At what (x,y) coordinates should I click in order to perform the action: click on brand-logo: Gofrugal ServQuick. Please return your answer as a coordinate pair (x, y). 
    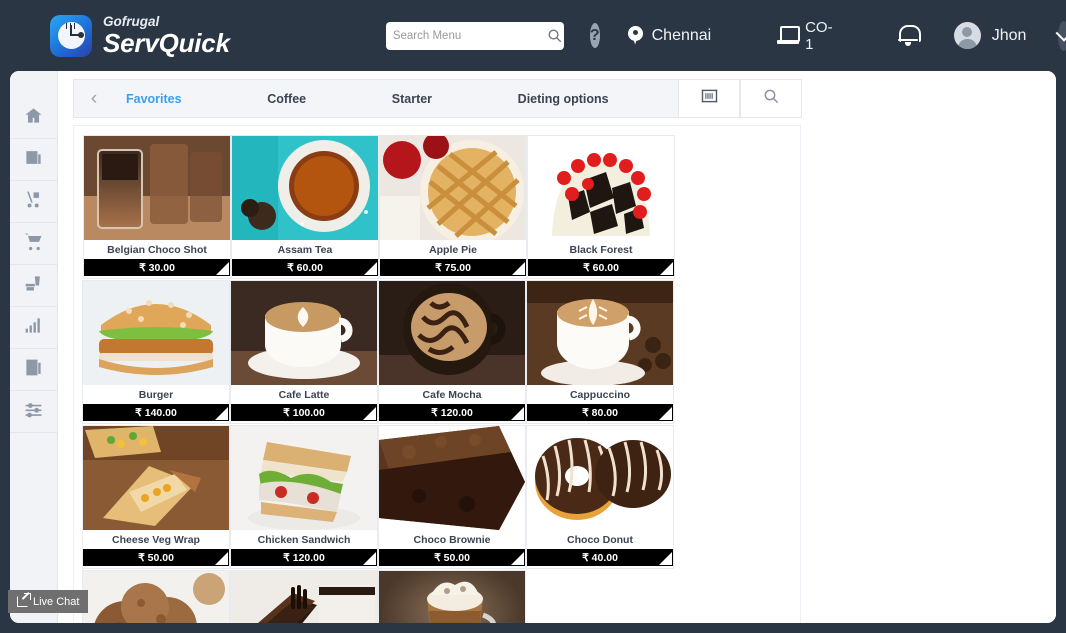
    Looking at the image, I should click on (140, 35).